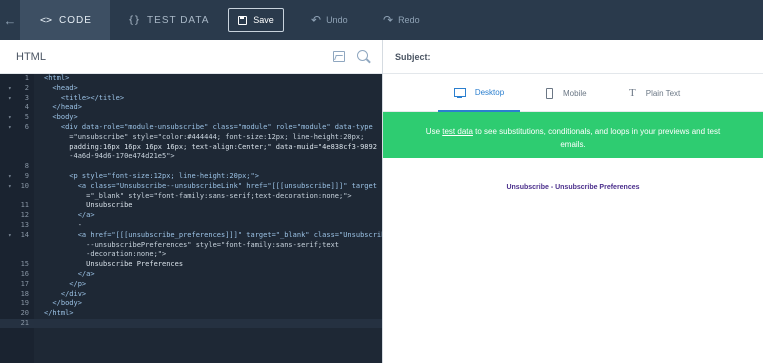 The width and height of the screenshot is (763, 363). What do you see at coordinates (26, 166) in the screenshot?
I see `line-number: 8` at bounding box center [26, 166].